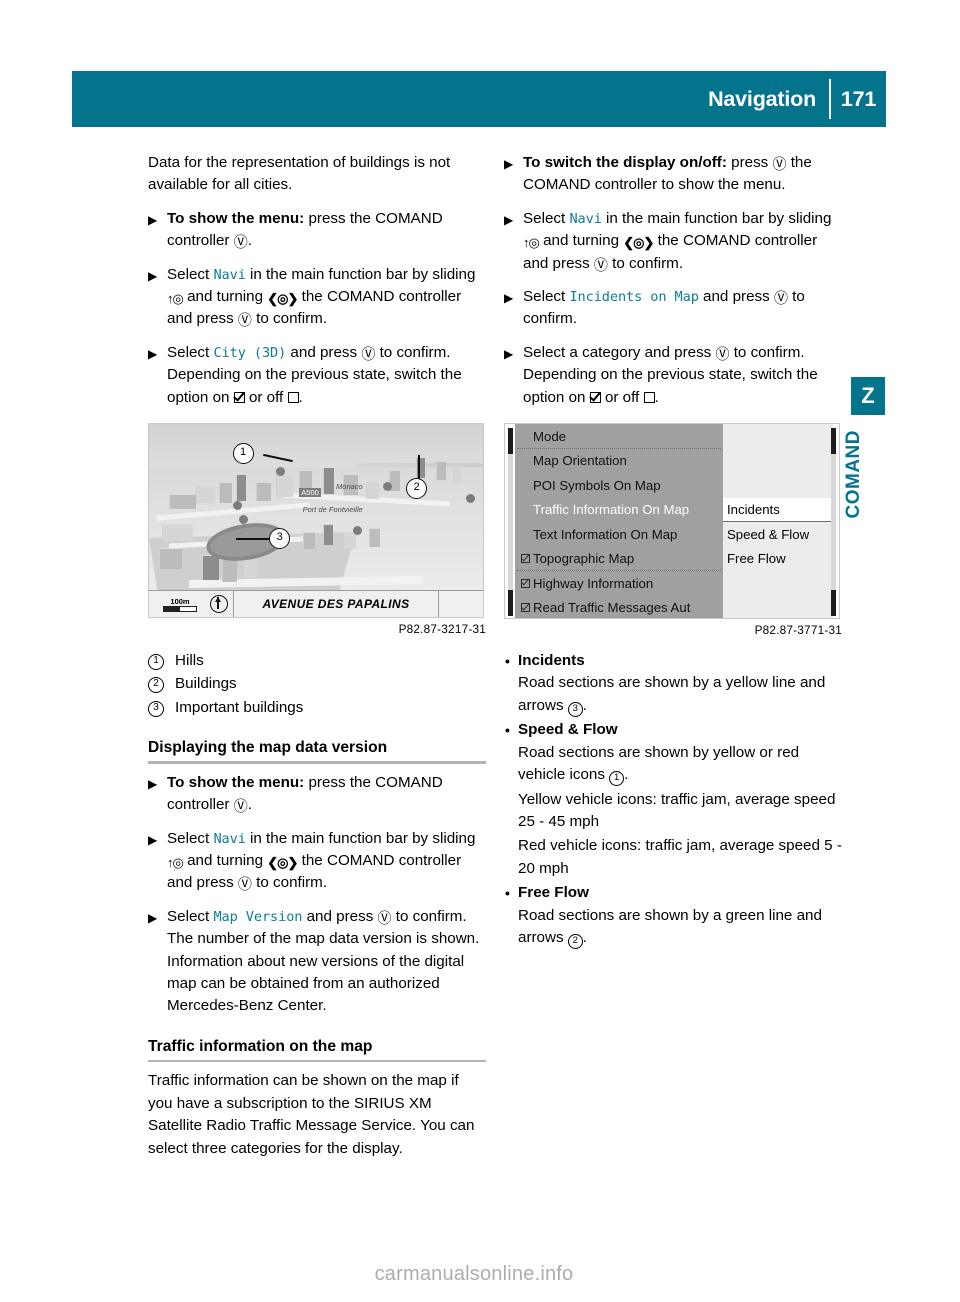 The image size is (960, 1302). Describe the element at coordinates (756, 559) in the screenshot. I see `submenu-item-label: Free Flow` at that location.